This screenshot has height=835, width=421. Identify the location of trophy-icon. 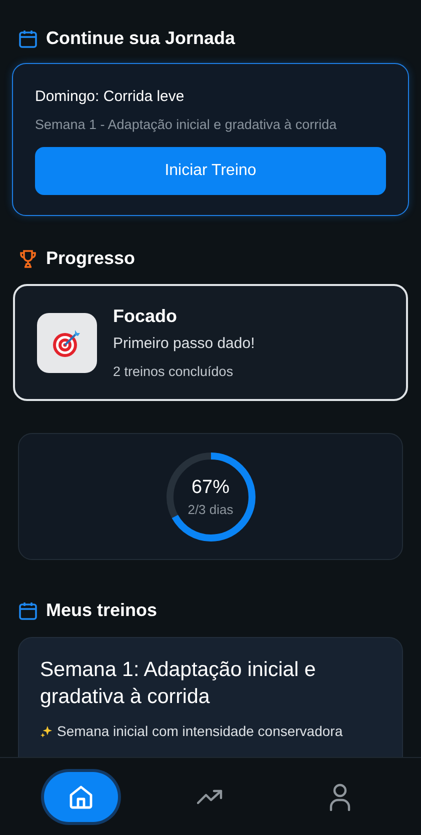
(28, 258).